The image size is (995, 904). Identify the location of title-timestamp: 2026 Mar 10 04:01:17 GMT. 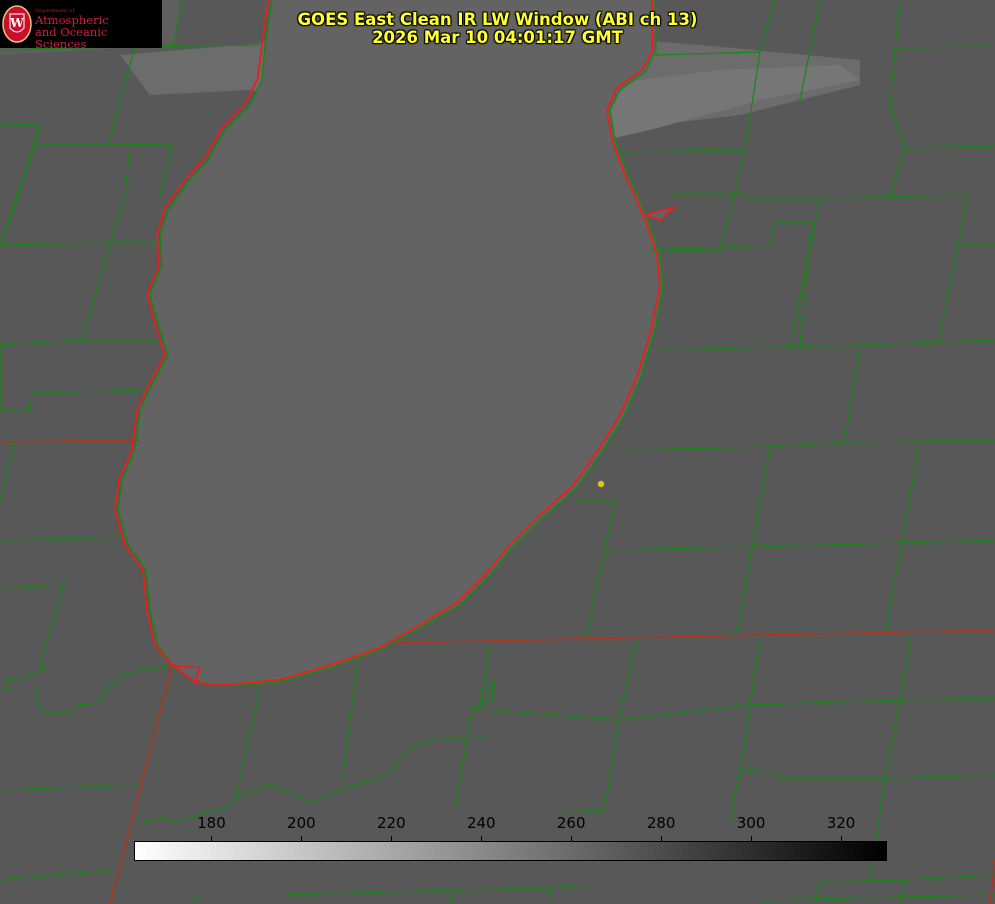
(497, 37).